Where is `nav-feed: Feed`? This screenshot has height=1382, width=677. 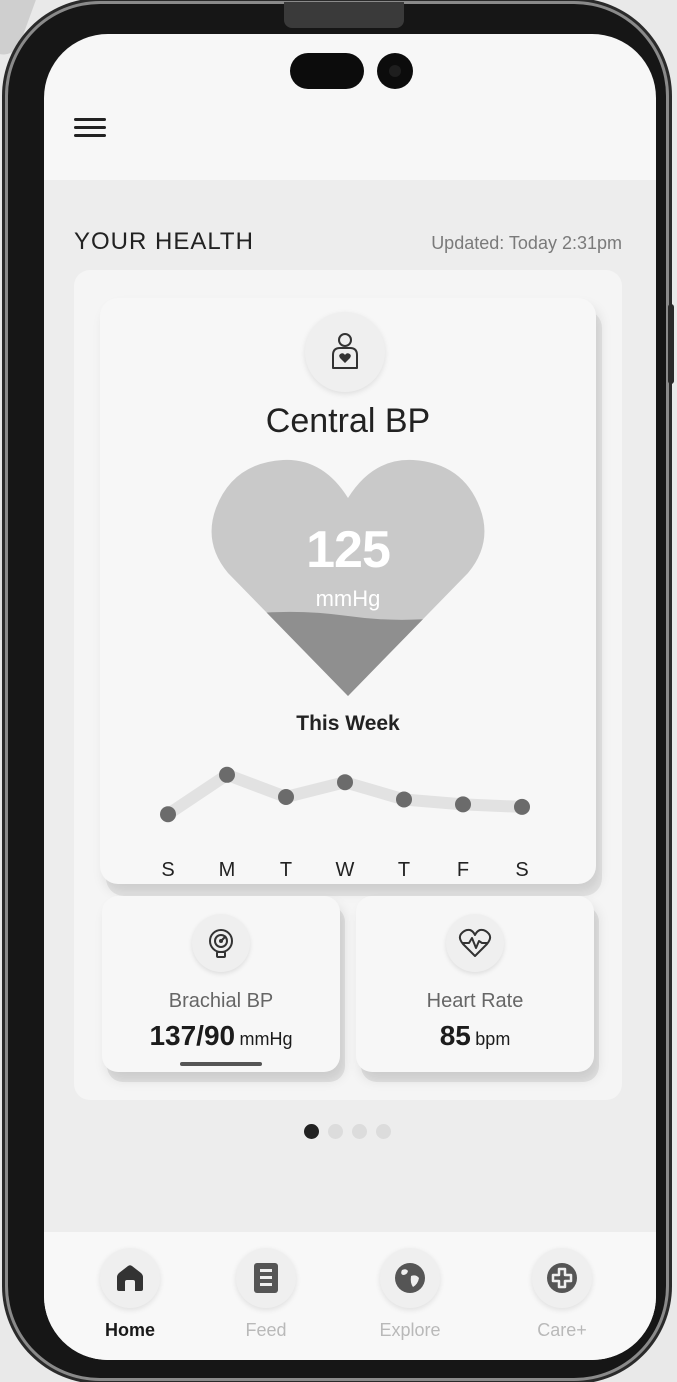
nav-feed: Feed is located at coordinates (266, 1296).